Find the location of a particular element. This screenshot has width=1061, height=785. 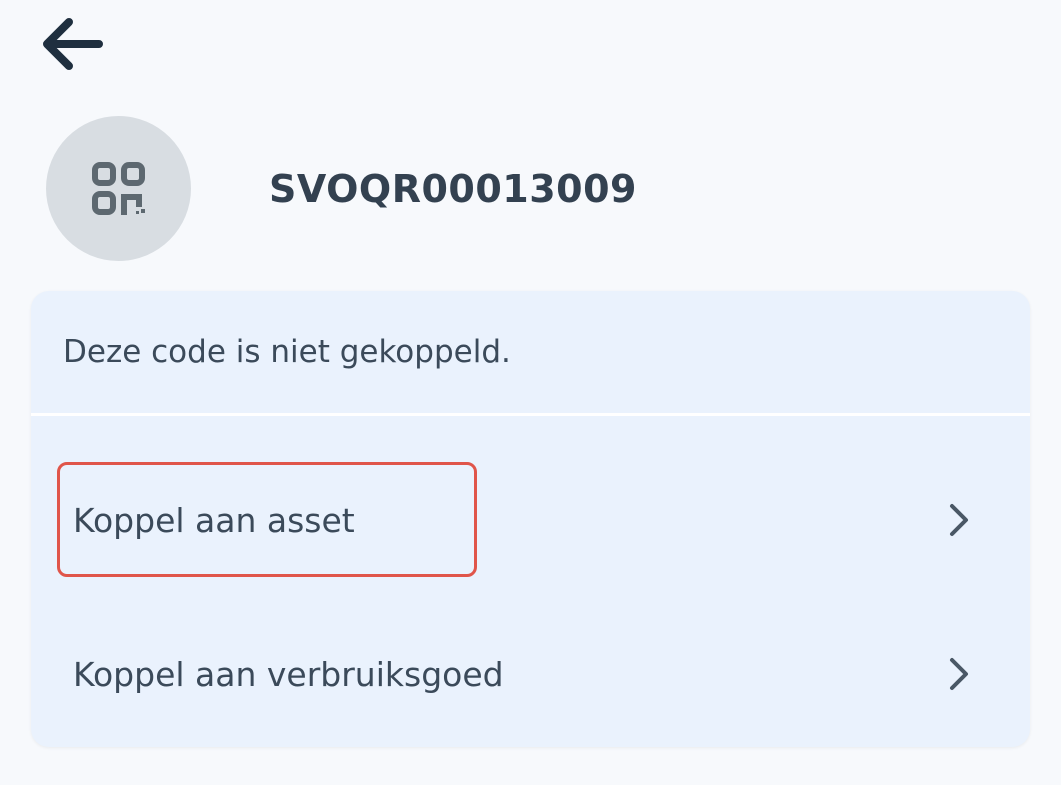

back-button is located at coordinates (72, 44).